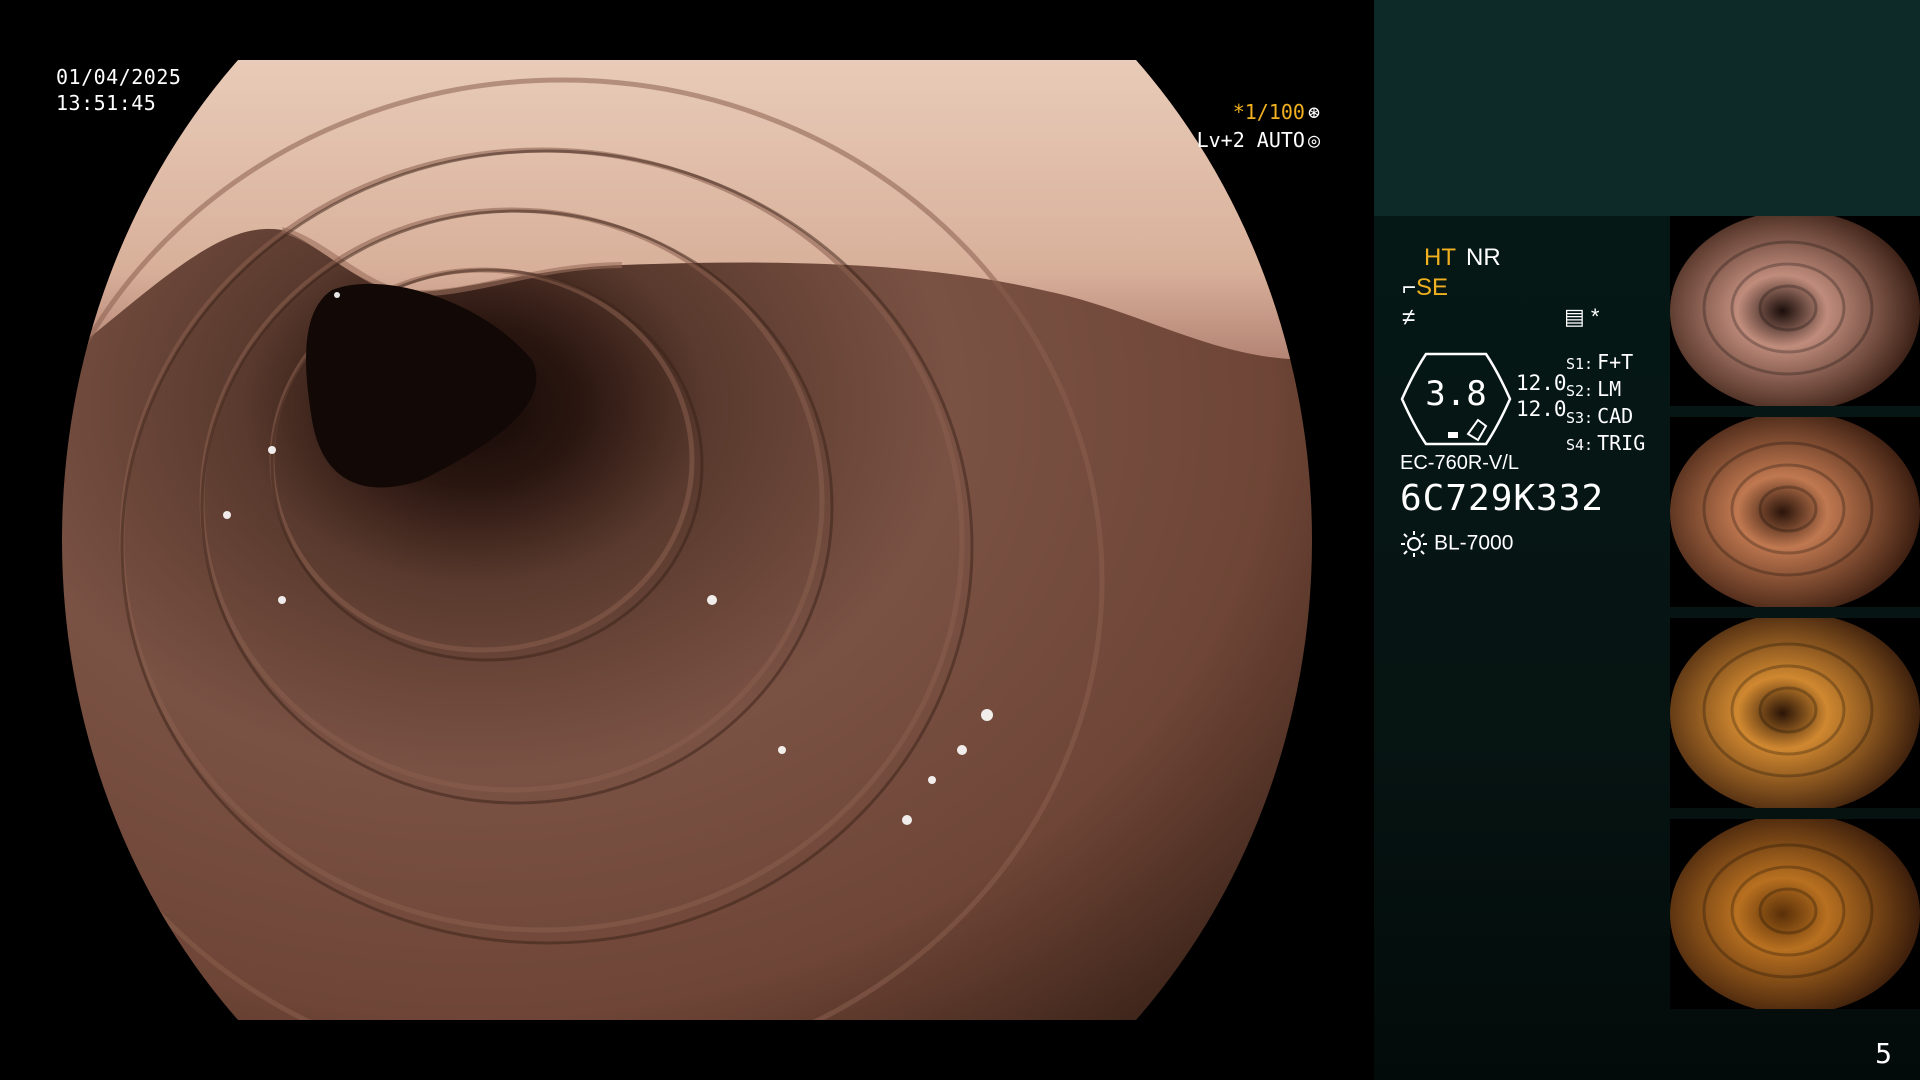  I want to click on image-settings: *1/100 ⊛ Lv+2 AUTO ◎, so click(1258, 126).